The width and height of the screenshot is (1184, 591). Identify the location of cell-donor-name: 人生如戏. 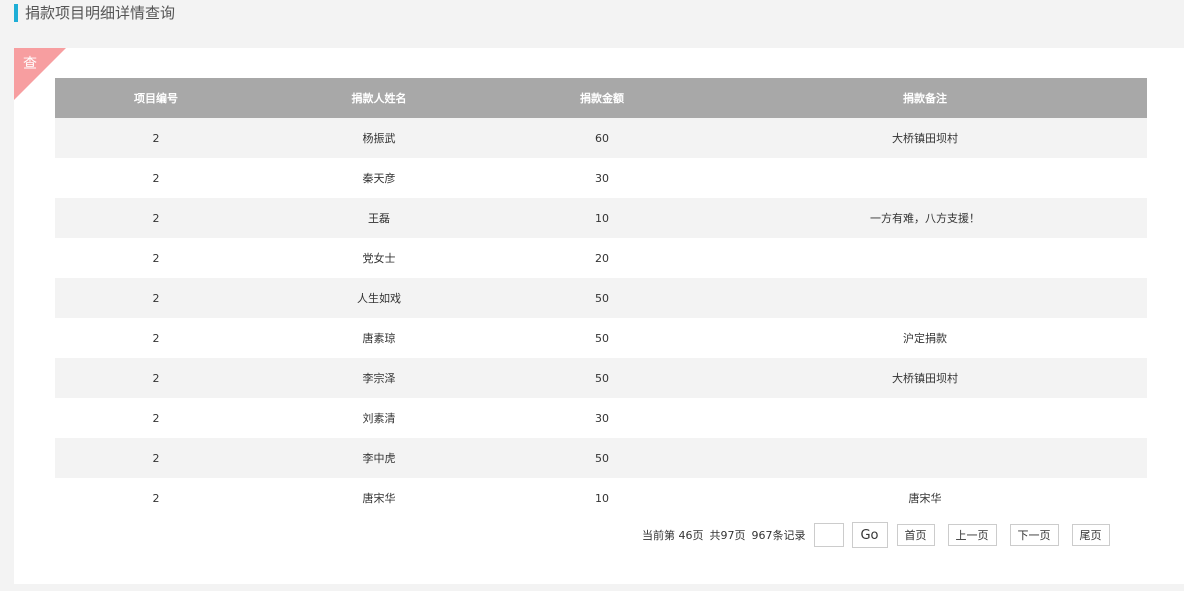
(379, 298).